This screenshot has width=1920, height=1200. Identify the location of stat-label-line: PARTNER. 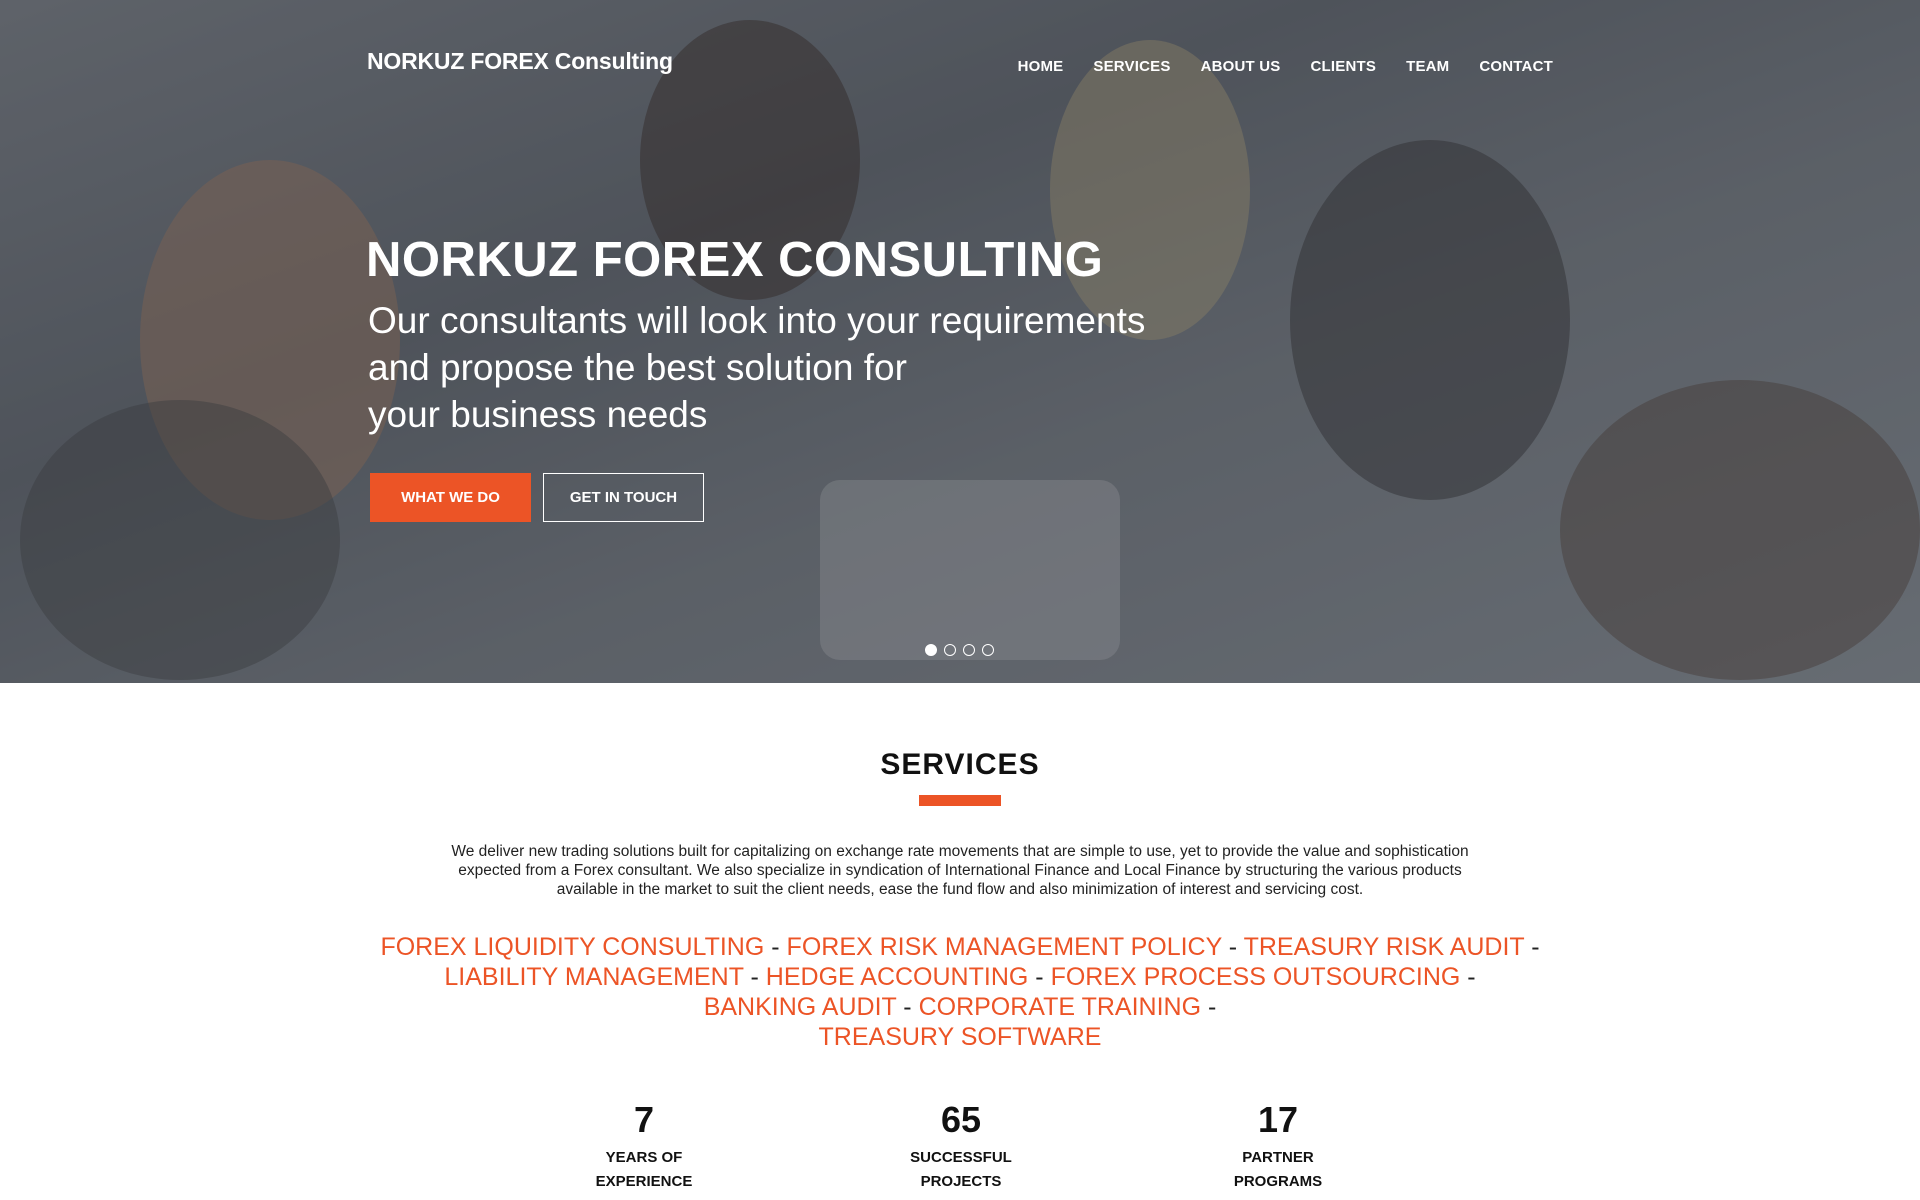
(1278, 1157).